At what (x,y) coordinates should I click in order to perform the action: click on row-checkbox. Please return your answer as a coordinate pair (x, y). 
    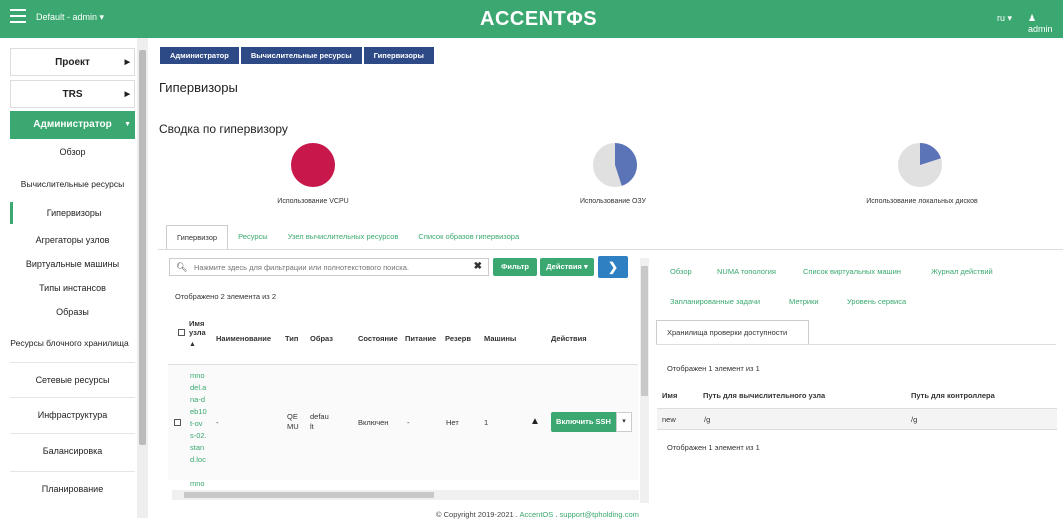
    Looking at the image, I should click on (177, 422).